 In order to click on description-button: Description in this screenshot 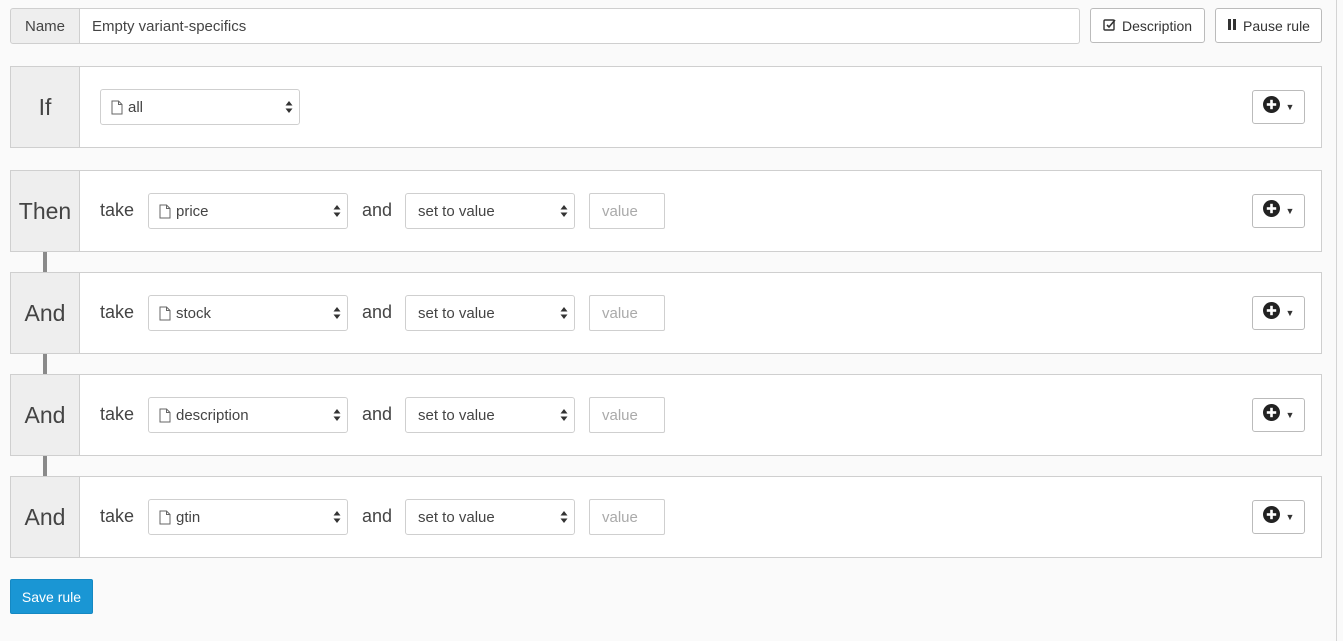, I will do `click(1147, 25)`.